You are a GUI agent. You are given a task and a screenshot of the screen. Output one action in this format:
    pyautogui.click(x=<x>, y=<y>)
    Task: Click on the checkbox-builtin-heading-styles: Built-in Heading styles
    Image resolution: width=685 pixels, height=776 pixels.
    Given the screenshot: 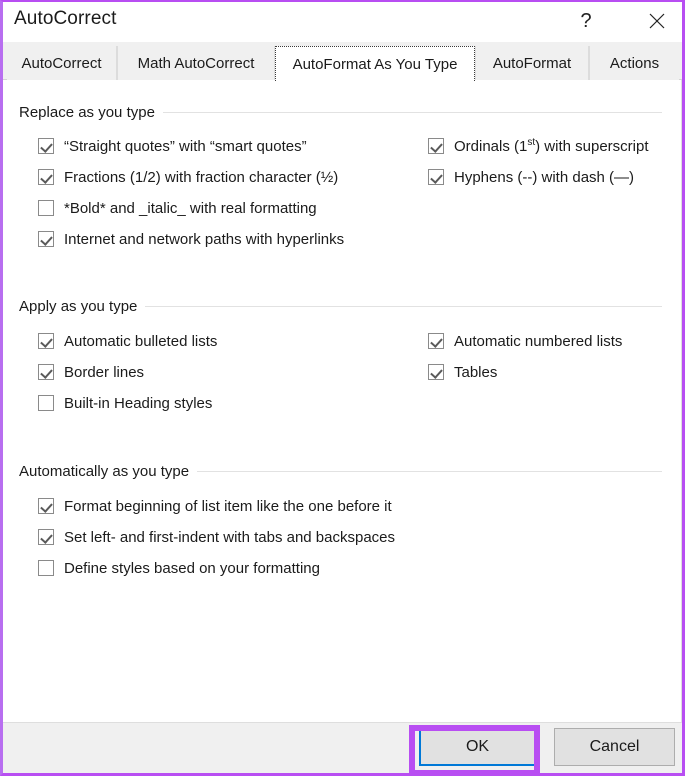 What is the action you would take?
    pyautogui.click(x=125, y=403)
    